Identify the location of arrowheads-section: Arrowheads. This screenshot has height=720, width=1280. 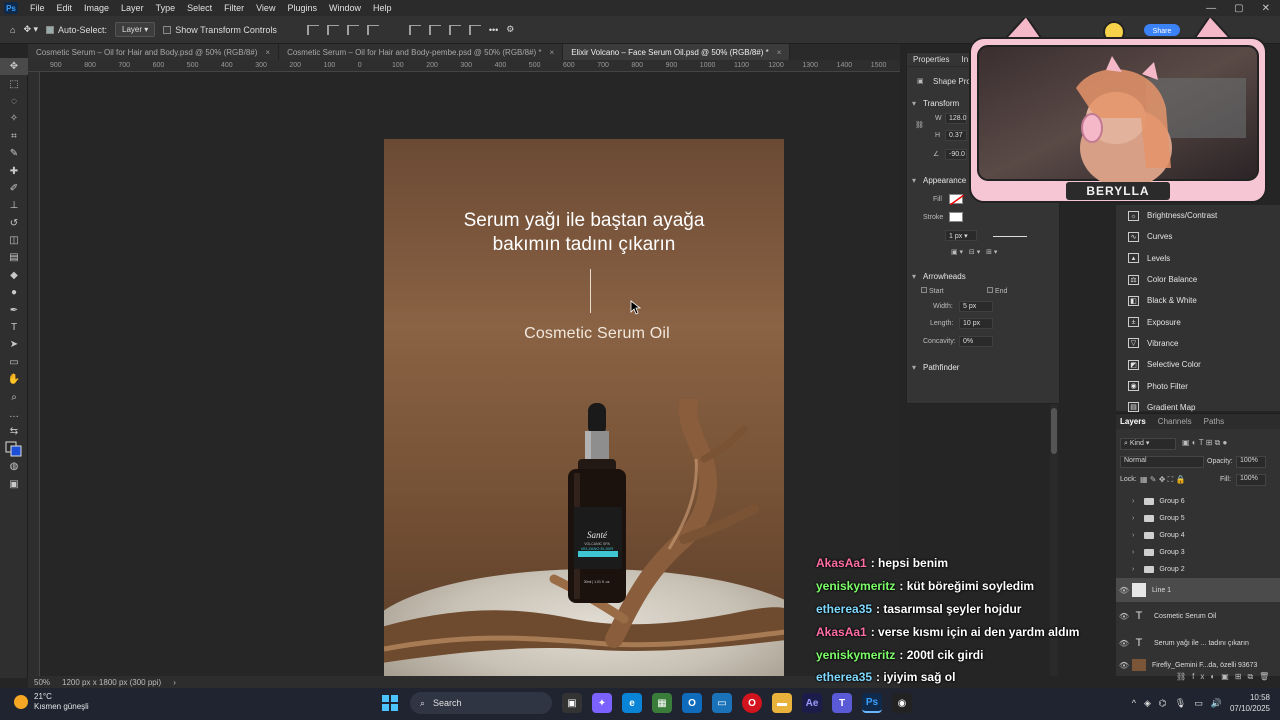
(936, 276).